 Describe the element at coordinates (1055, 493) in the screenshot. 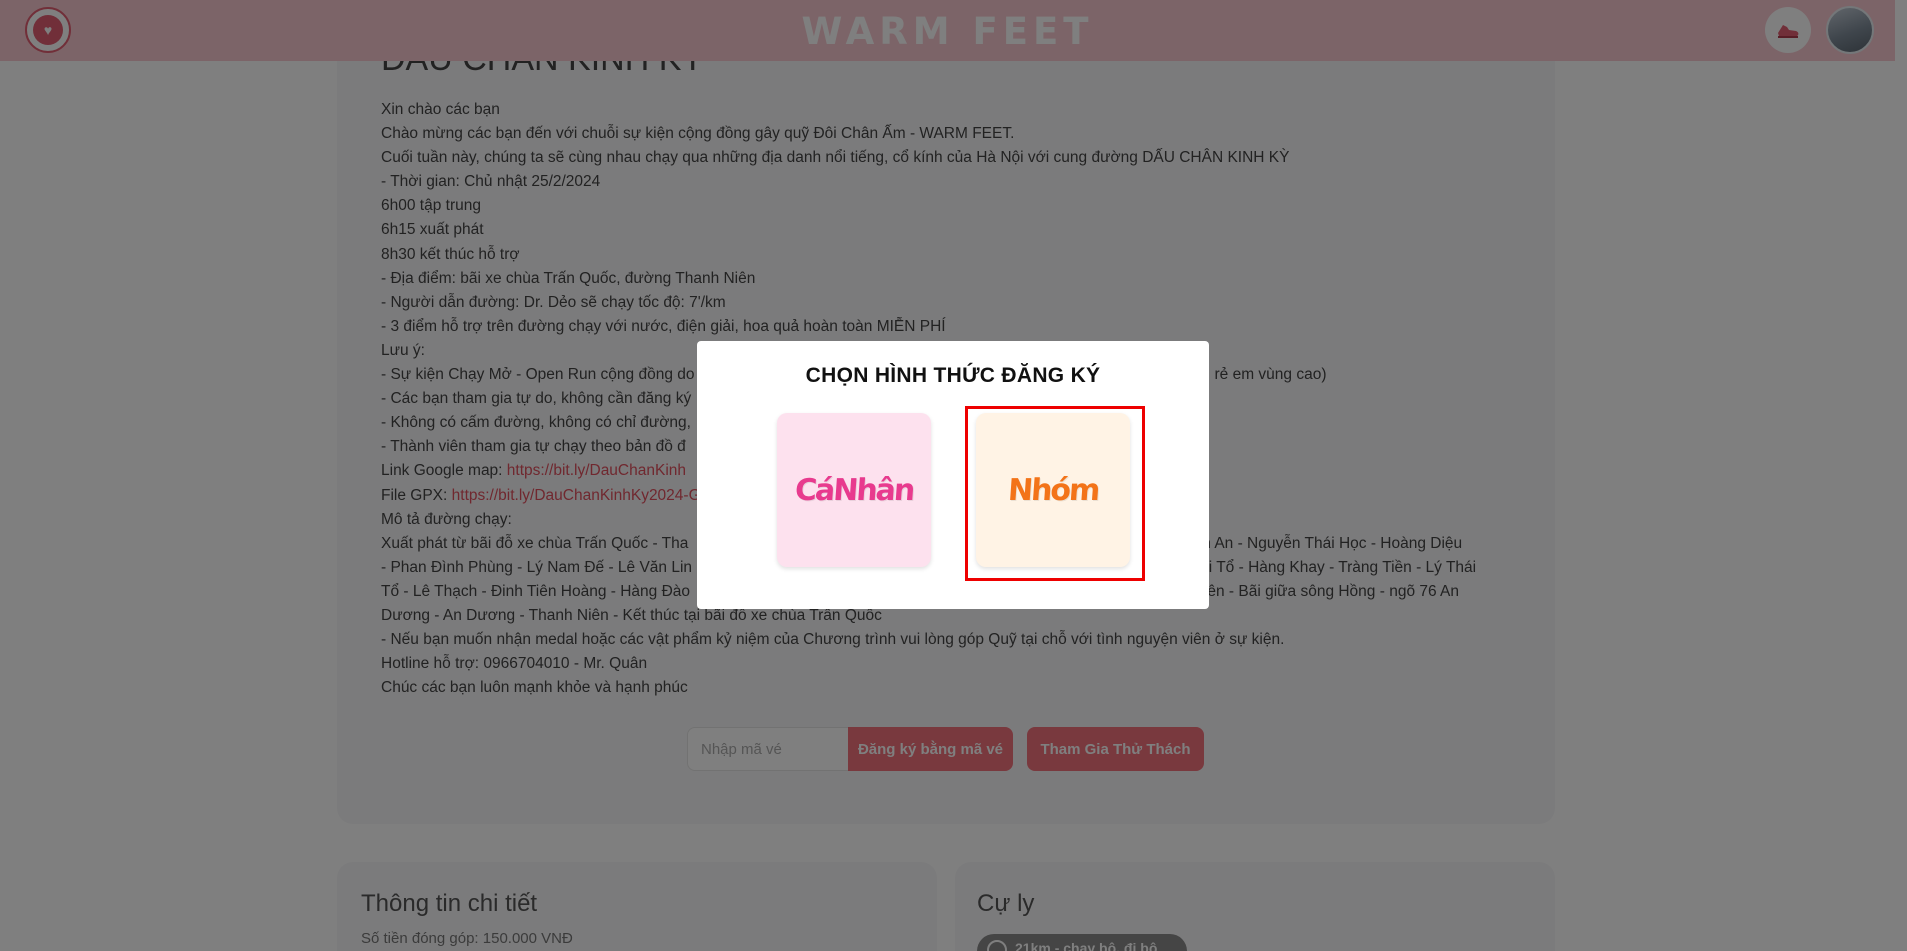

I see `selection-highlight` at that location.